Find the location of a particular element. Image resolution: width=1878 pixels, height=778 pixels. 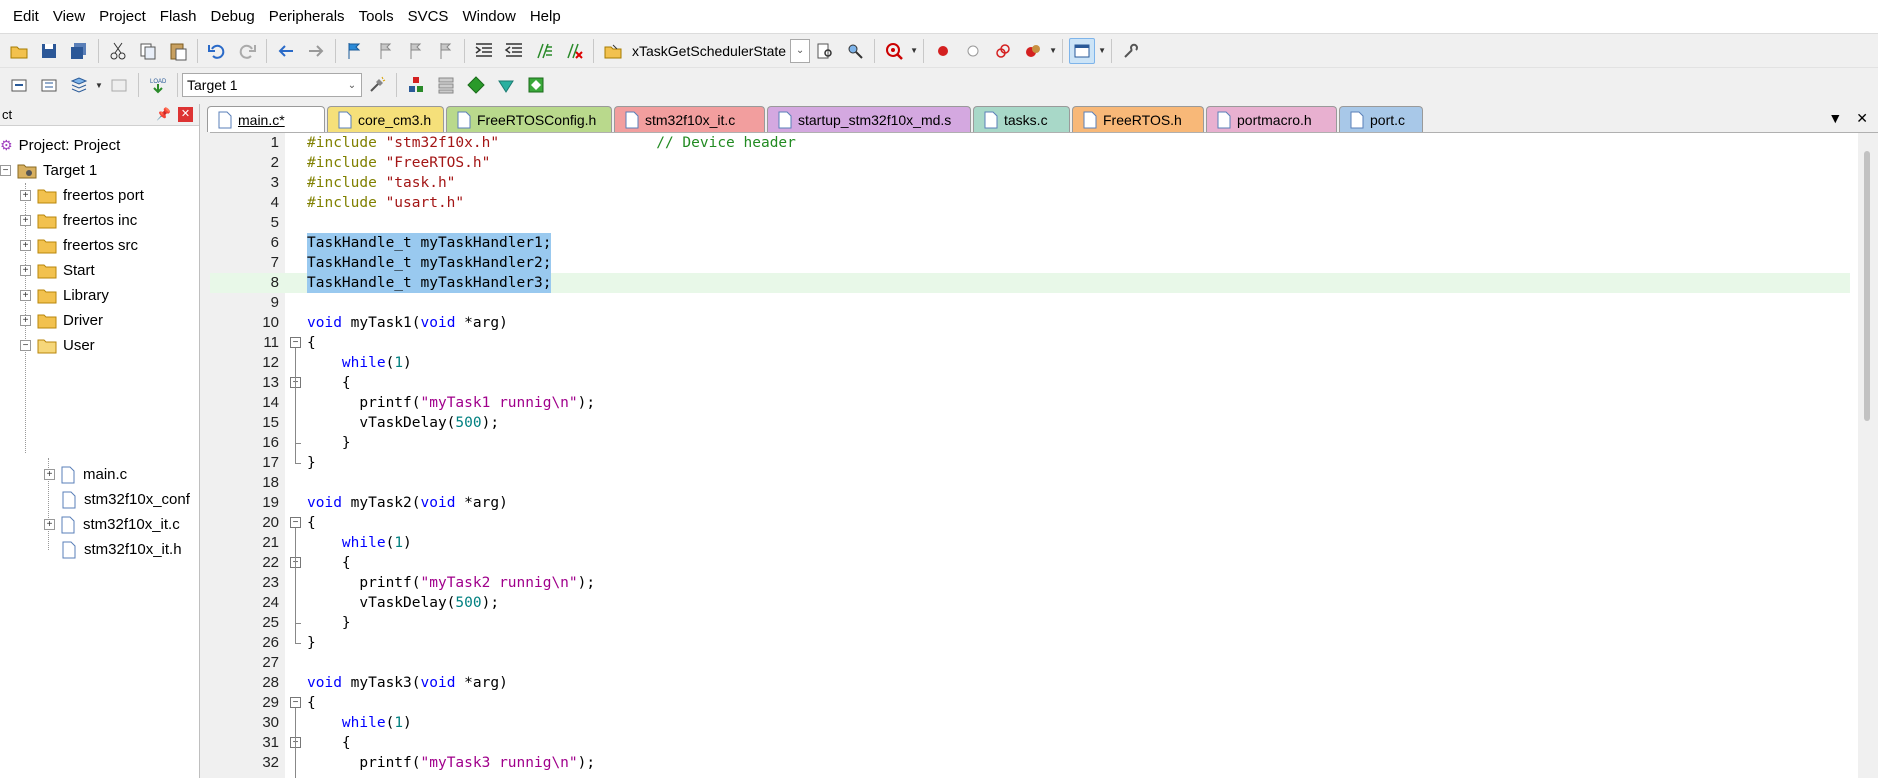

code-line: 2 #include "FreeRTOS.h" is located at coordinates (1030, 163).